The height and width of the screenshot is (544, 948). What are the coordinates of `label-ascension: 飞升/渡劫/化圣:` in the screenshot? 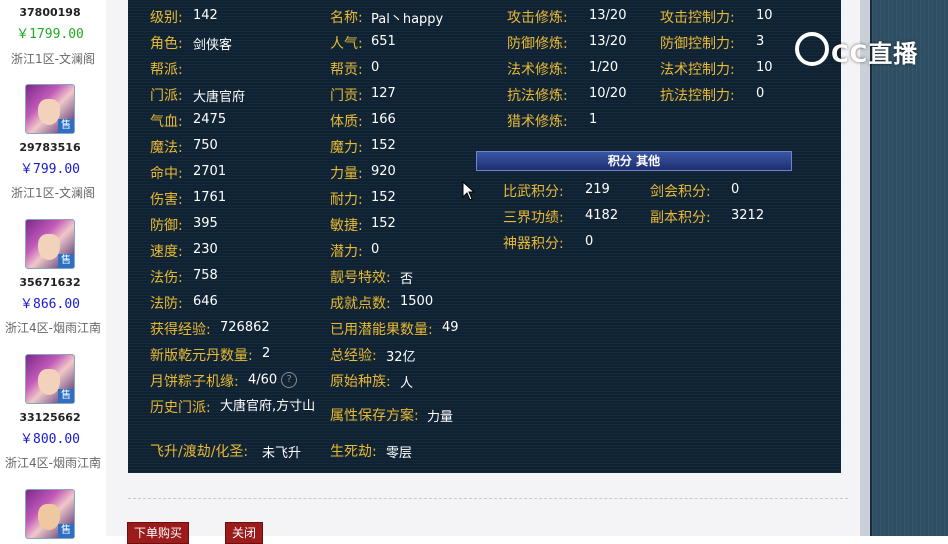 It's located at (199, 452).